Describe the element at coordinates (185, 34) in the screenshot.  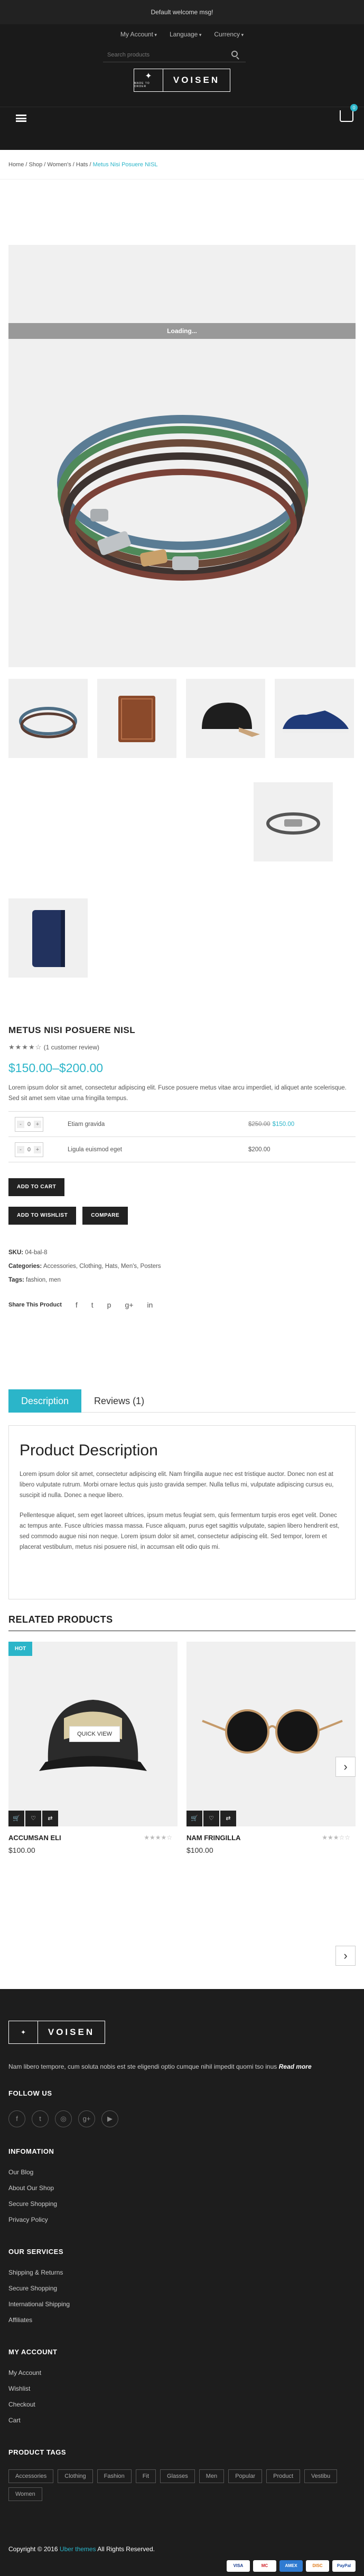
I see `language-dropdown: Language` at that location.